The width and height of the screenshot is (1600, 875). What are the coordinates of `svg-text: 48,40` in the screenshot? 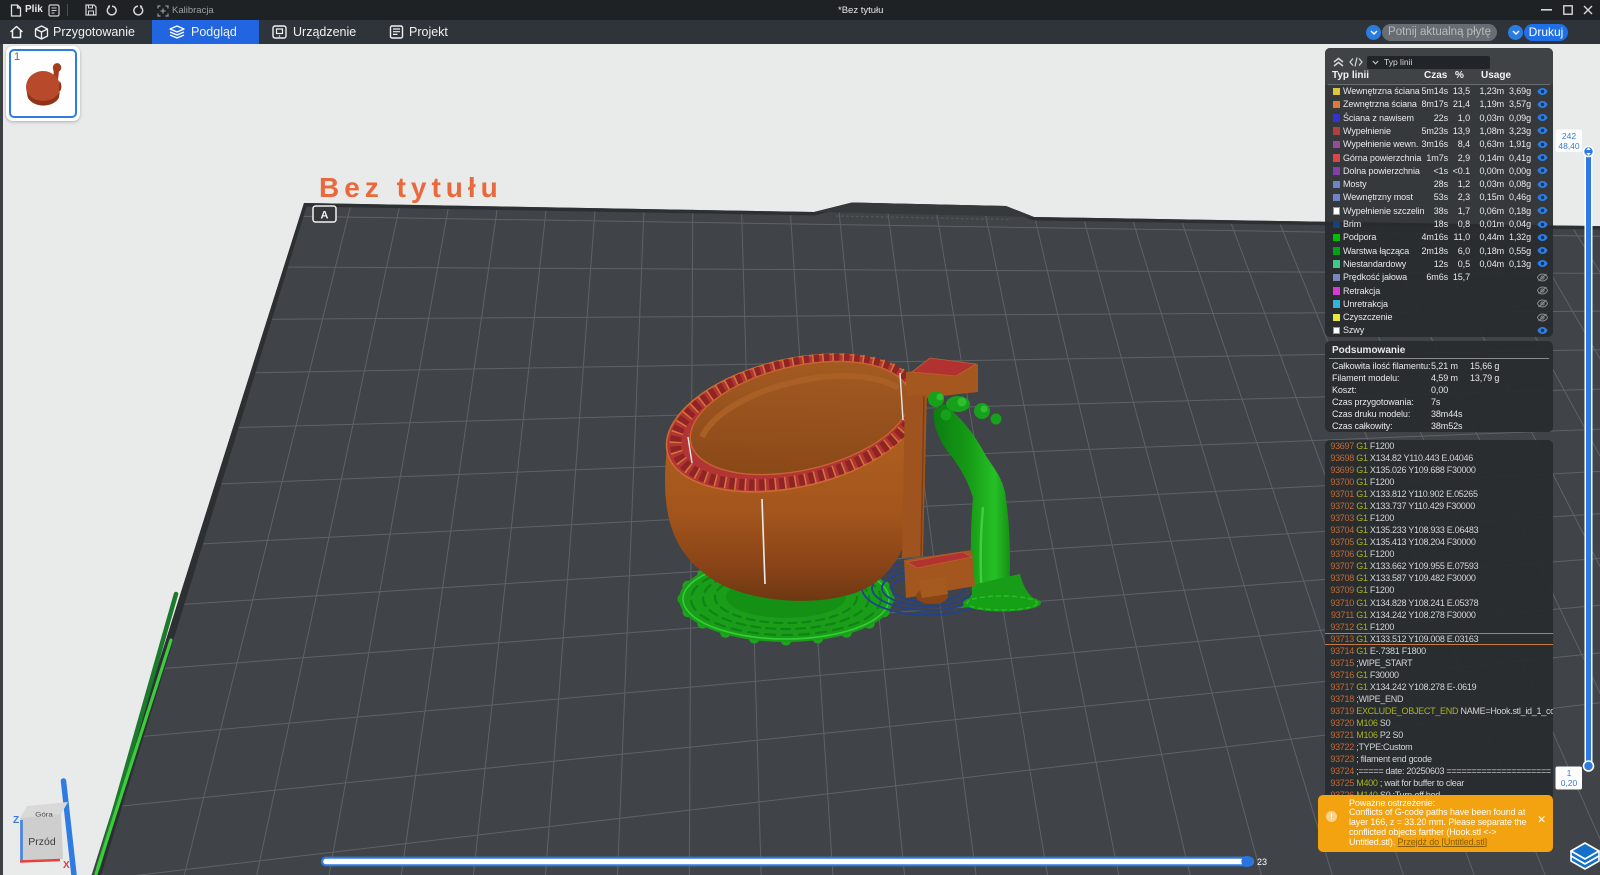 It's located at (1569, 146).